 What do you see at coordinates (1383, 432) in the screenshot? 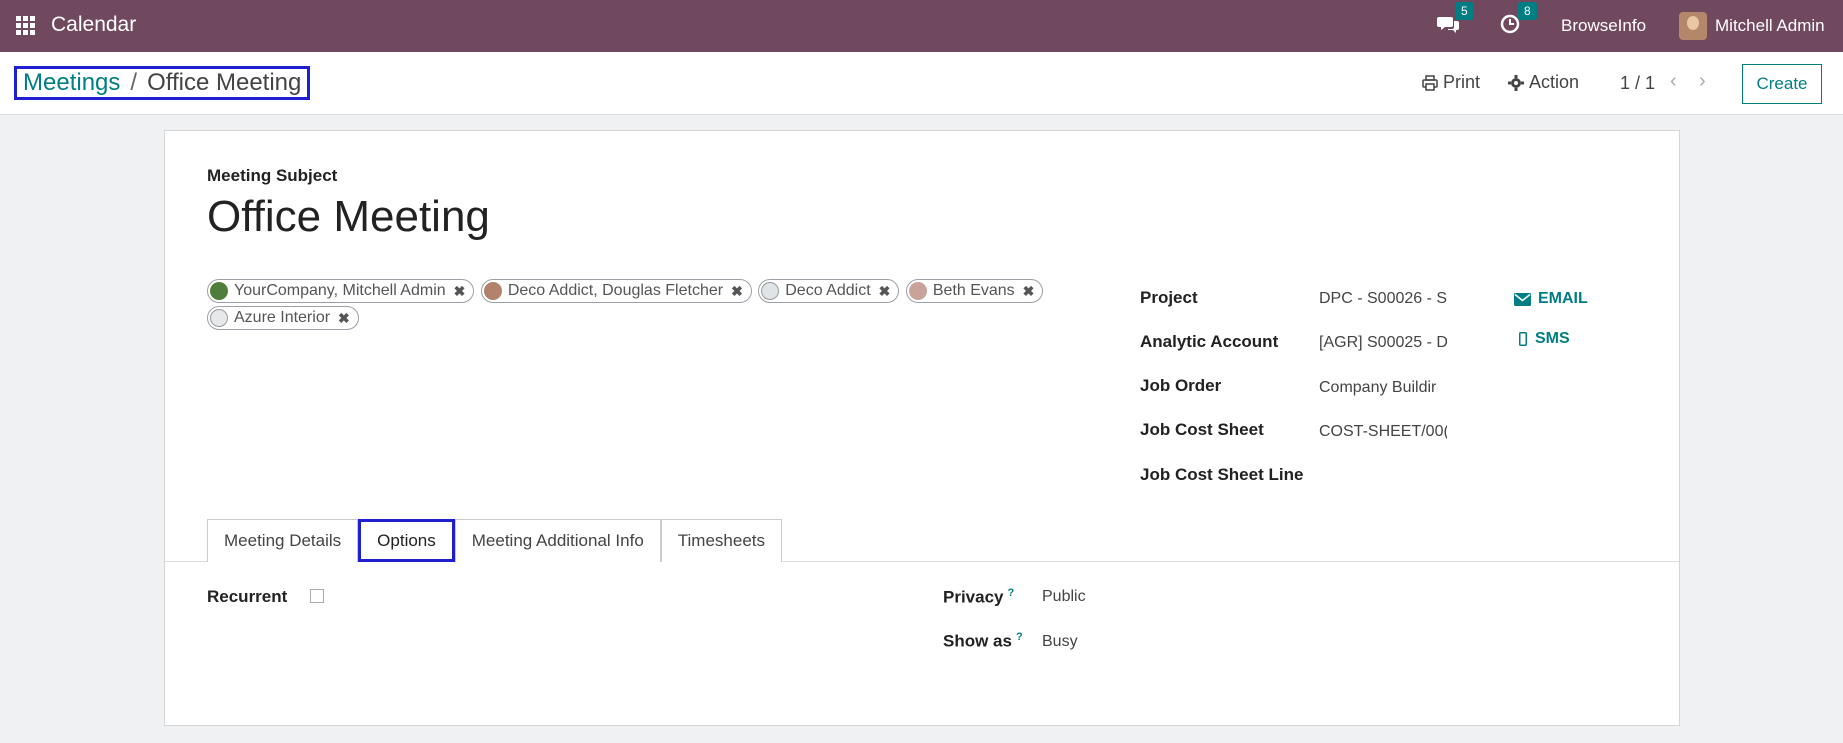
I see `job-cost-sheet-field: COST-SHEET/00(` at bounding box center [1383, 432].